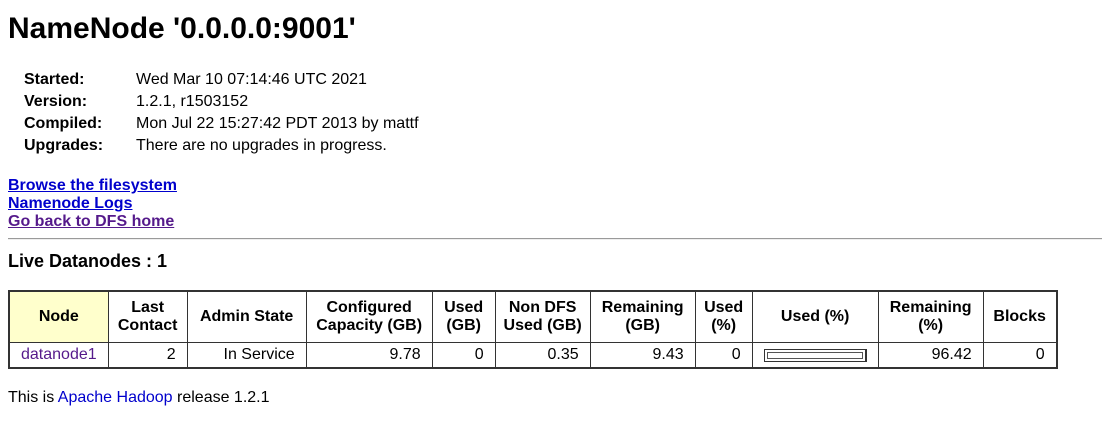  I want to click on live-datanodes-heading: Live Datanodes : 1, so click(88, 261).